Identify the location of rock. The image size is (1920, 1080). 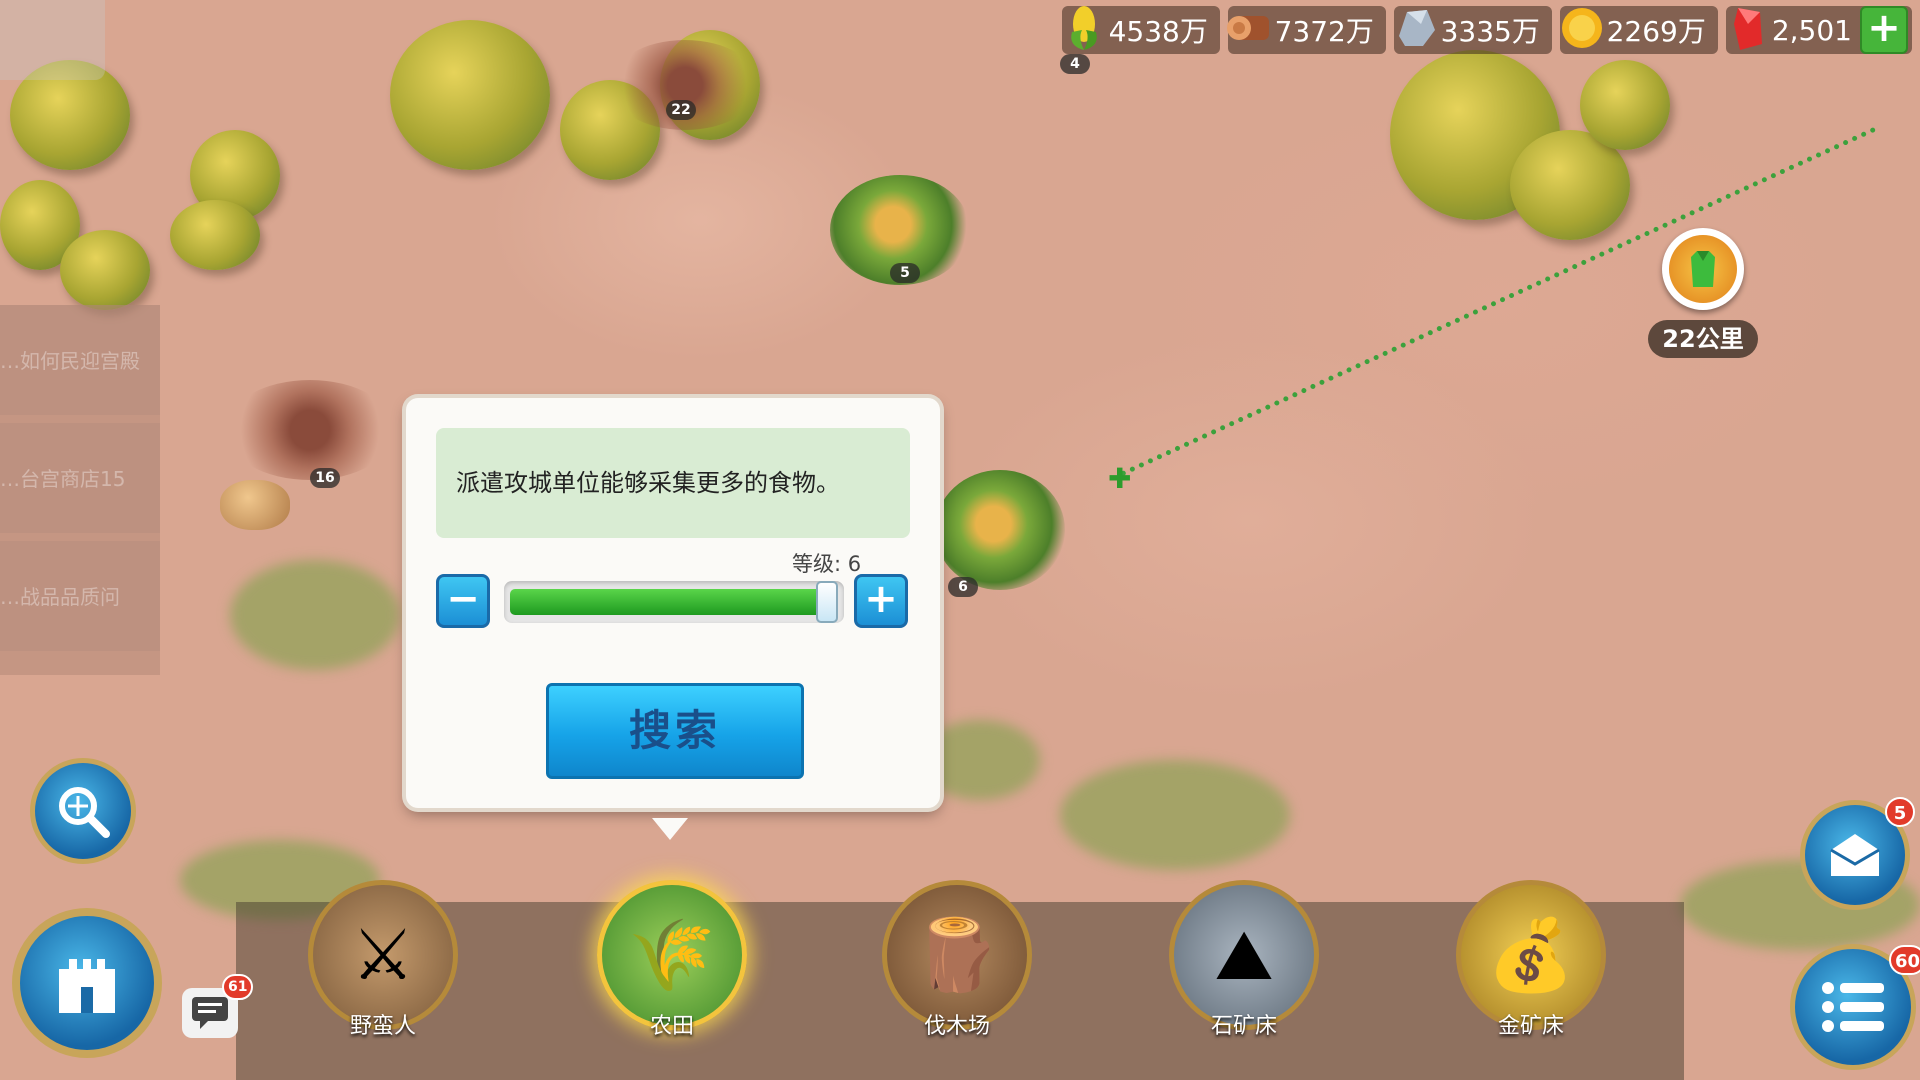
(255, 505).